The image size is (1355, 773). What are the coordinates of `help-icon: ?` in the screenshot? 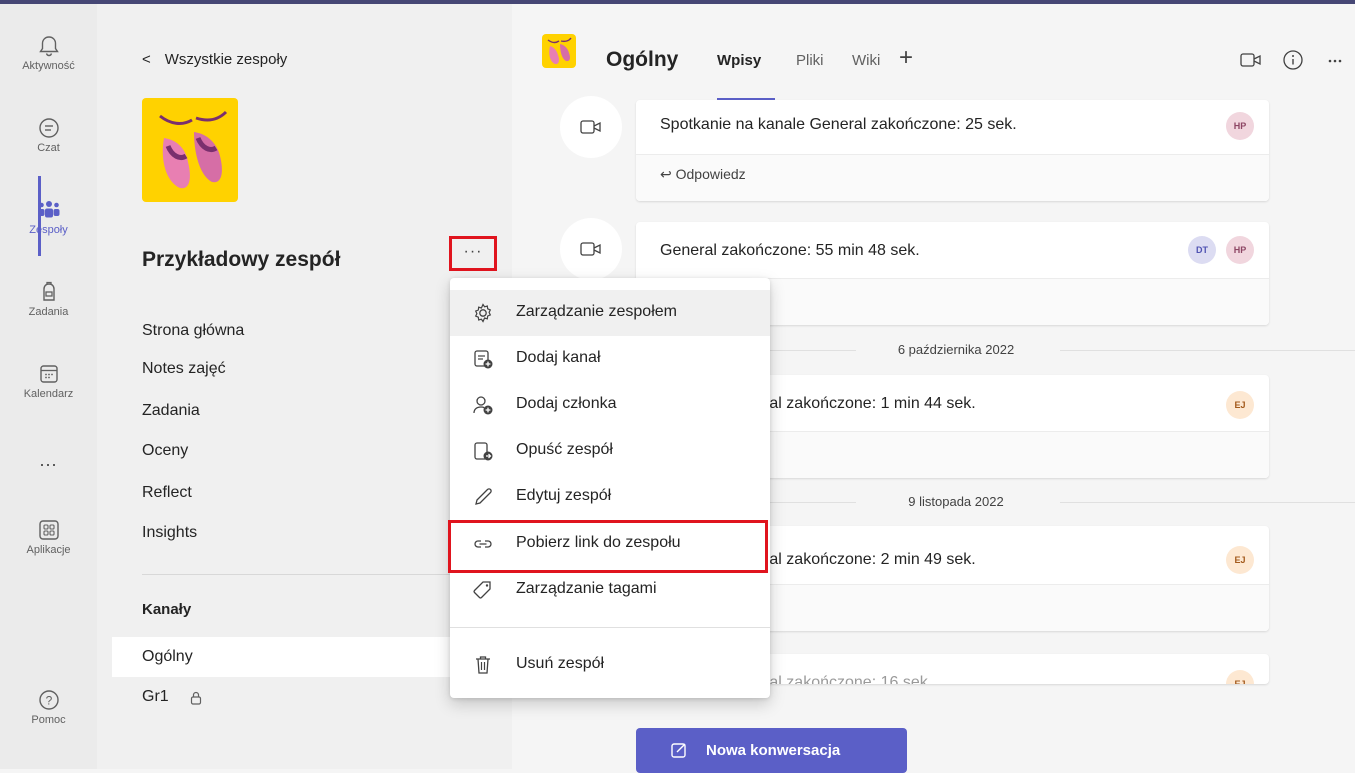 It's located at (48, 700).